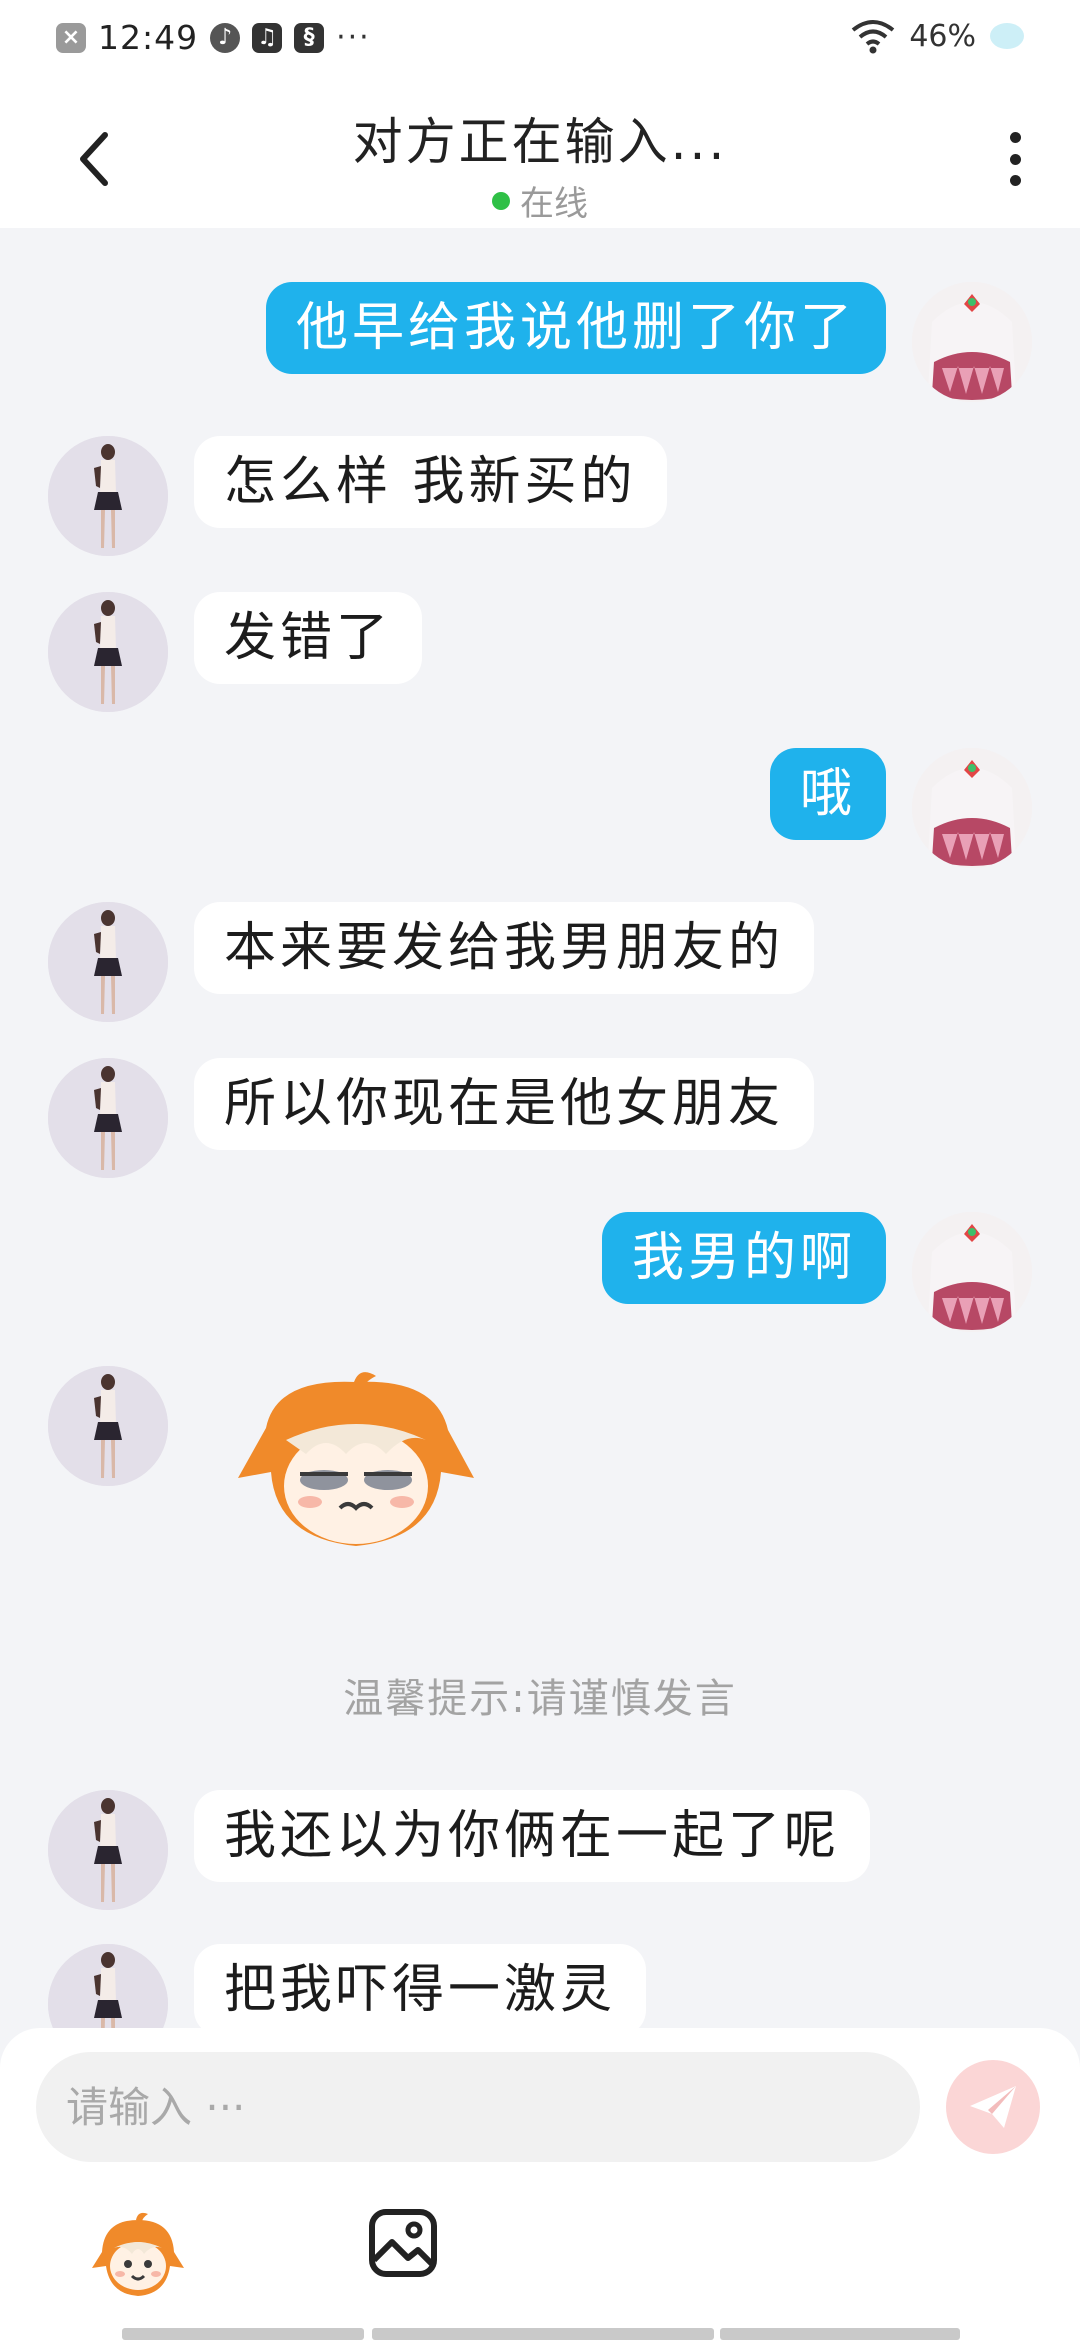  Describe the element at coordinates (309, 37) in the screenshot. I see `app-notification-icon: §` at that location.